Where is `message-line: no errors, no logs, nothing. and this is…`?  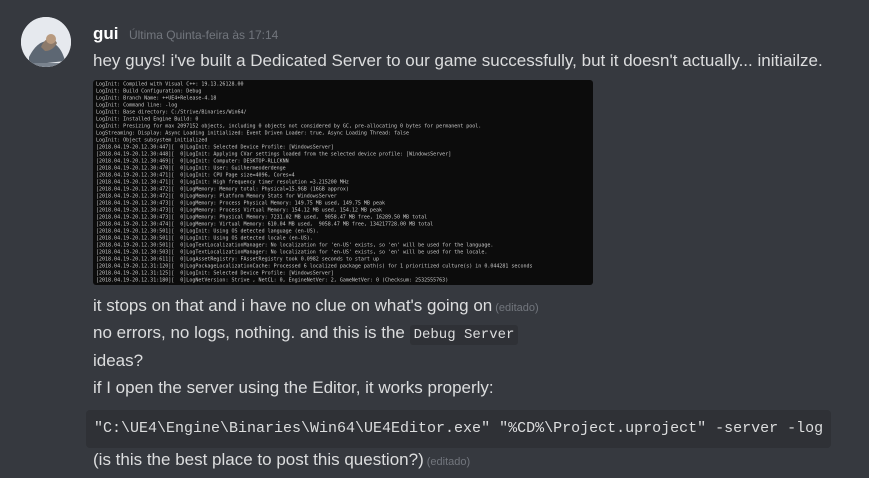
message-line: no errors, no logs, nothing. and this is… is located at coordinates (306, 334).